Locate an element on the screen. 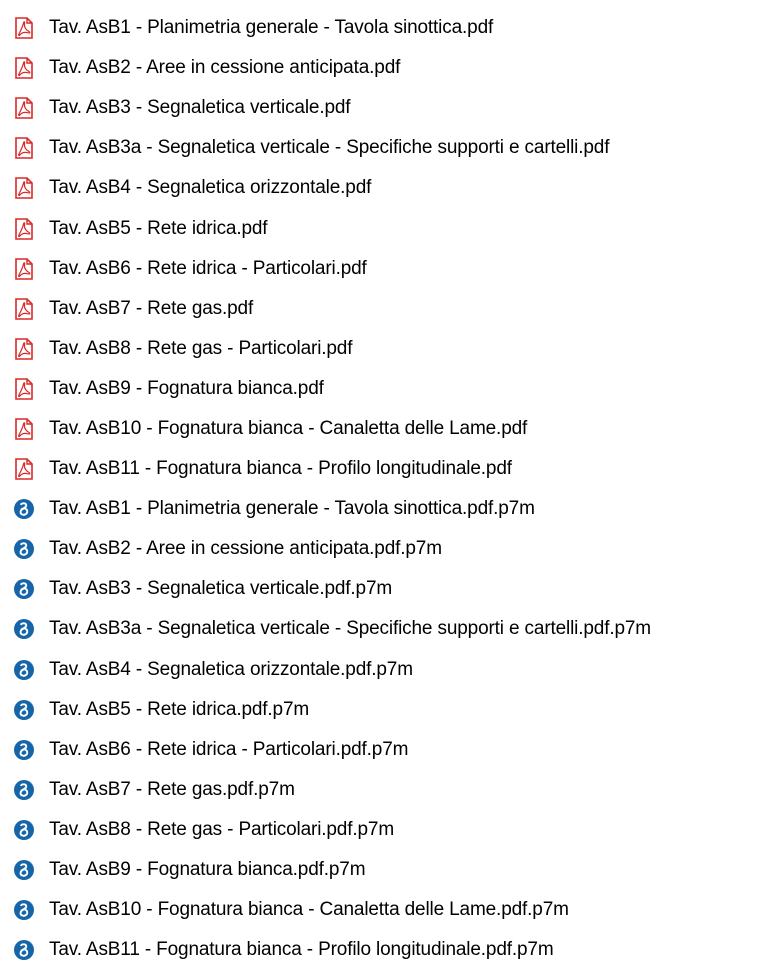  file-name: Tav. AsB5 - Rete idrica.pdf is located at coordinates (158, 228).